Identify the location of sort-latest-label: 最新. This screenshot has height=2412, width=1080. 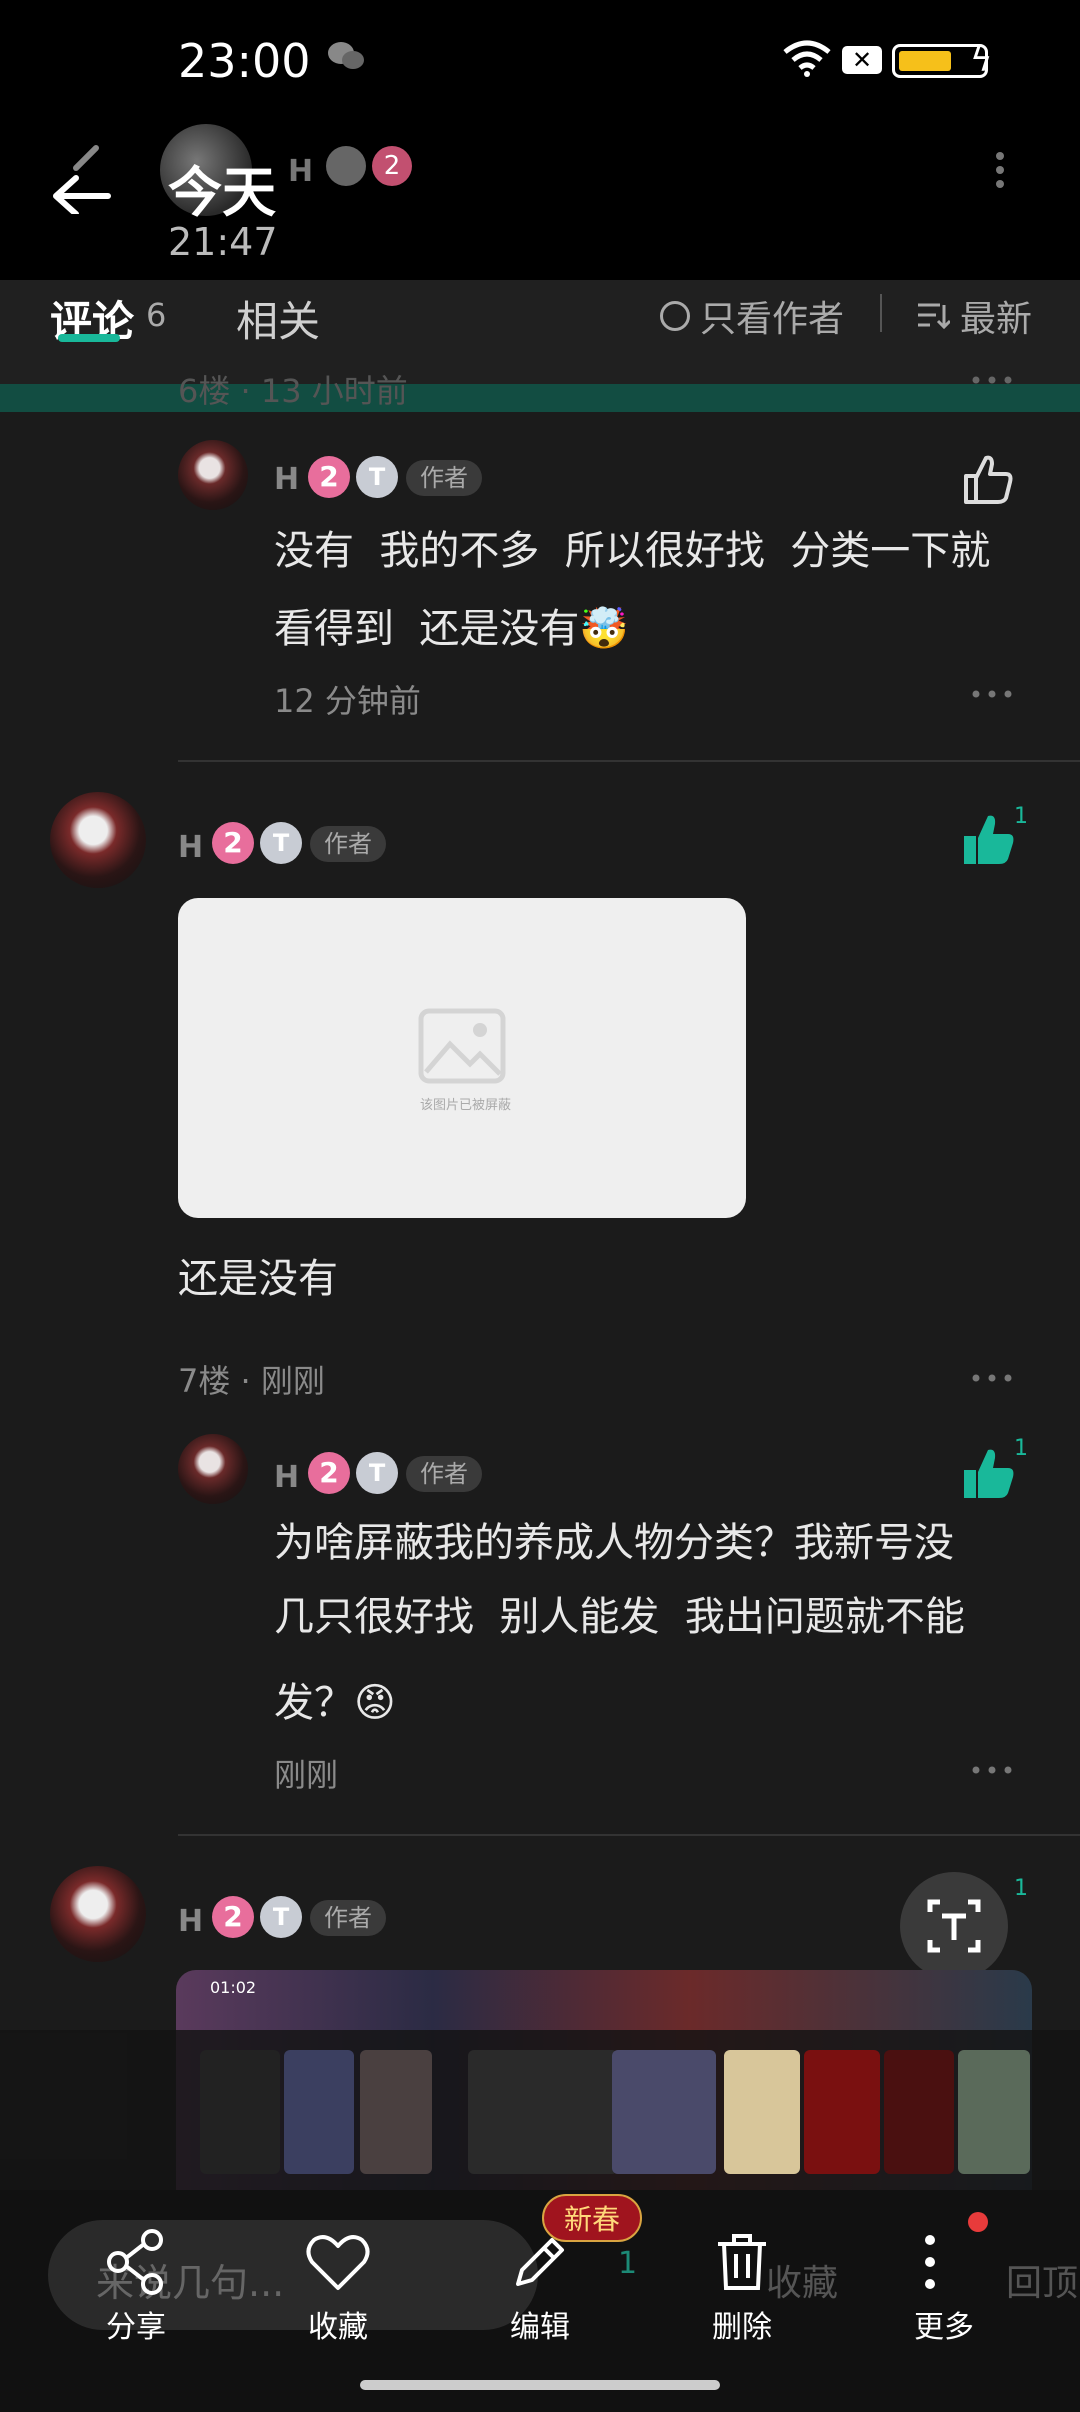
(996, 319).